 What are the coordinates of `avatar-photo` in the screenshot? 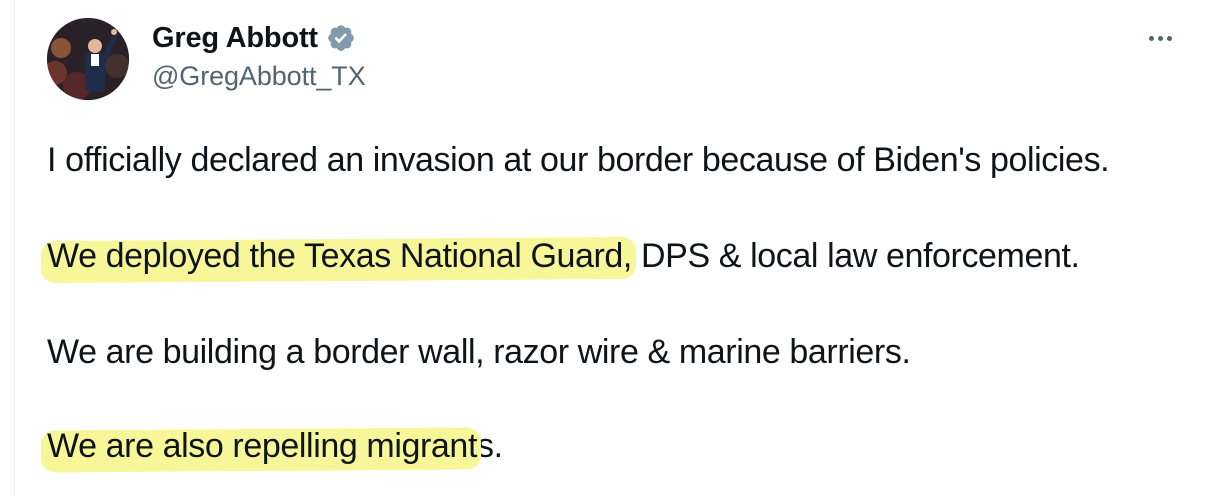 It's located at (88, 59).